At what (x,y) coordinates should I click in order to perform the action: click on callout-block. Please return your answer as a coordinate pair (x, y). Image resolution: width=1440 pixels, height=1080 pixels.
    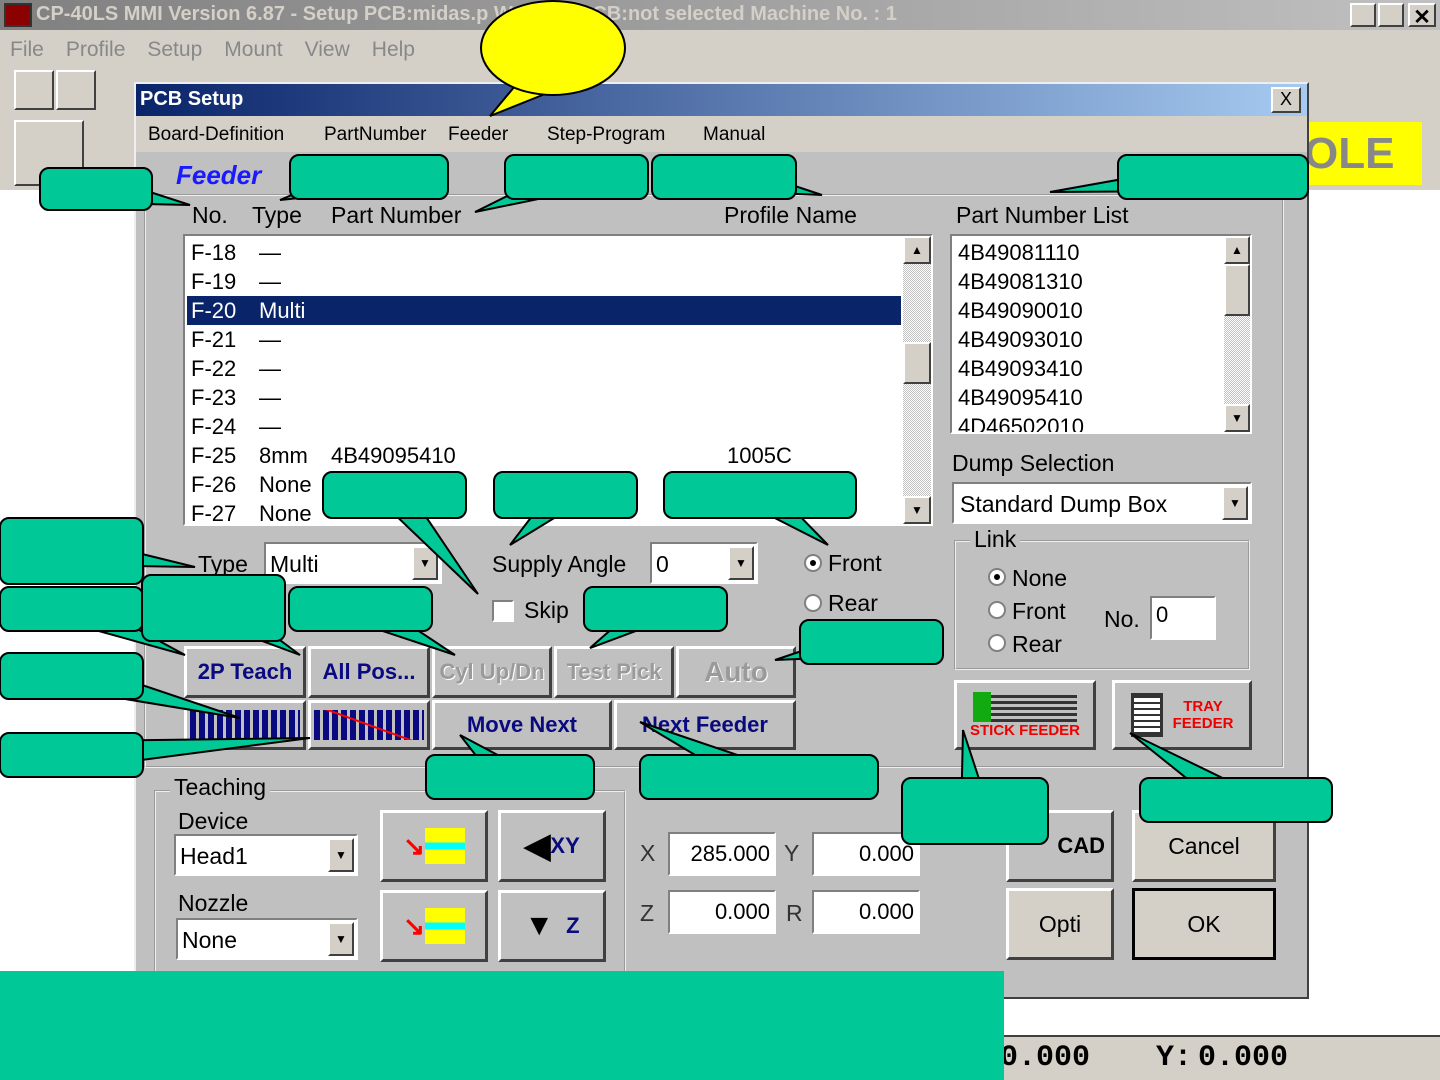
    Looking at the image, I should click on (502, 1025).